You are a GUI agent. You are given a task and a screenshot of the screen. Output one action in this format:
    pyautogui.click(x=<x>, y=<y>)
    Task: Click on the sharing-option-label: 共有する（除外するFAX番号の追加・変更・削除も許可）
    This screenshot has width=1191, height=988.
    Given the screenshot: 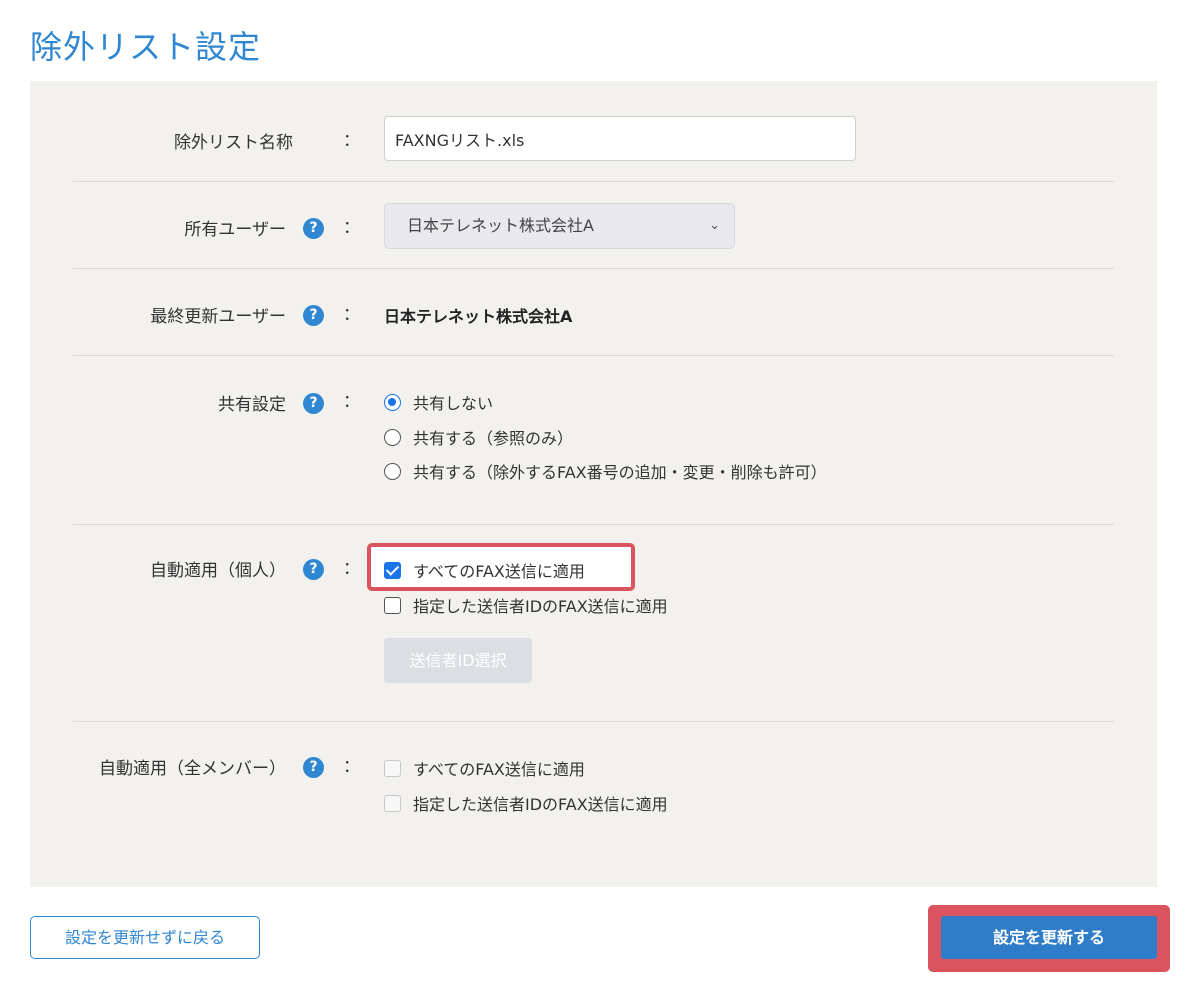 What is the action you would take?
    pyautogui.click(x=620, y=472)
    